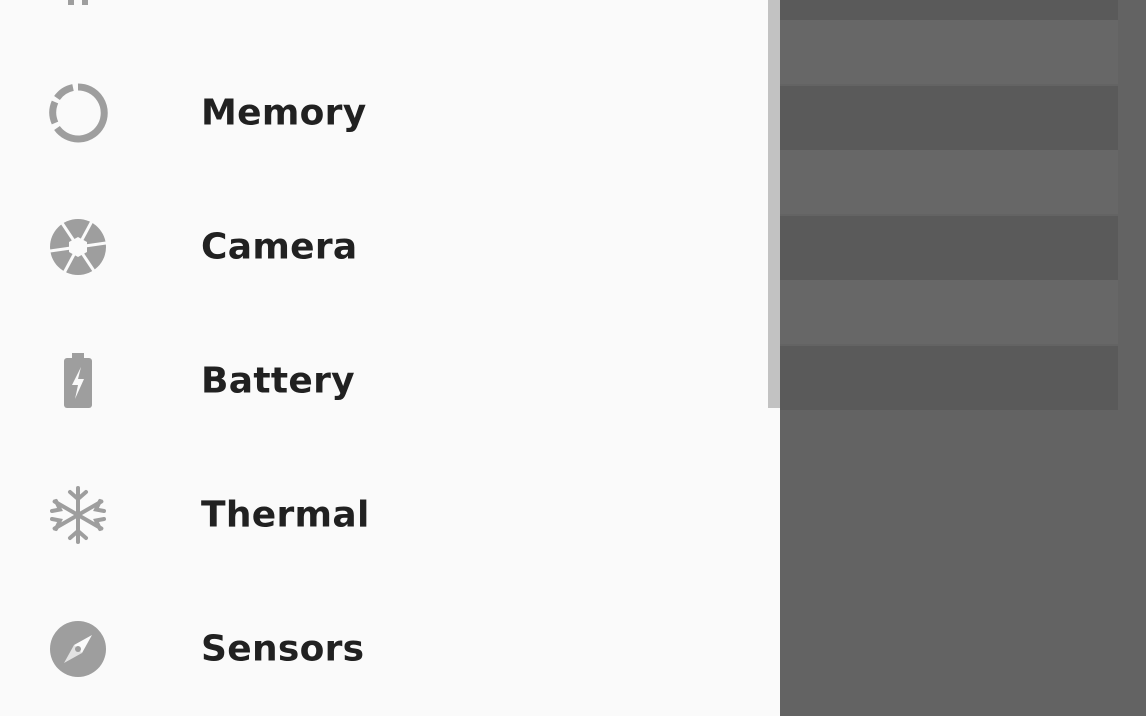  I want to click on drawer-item-label: Sensors, so click(283, 649).